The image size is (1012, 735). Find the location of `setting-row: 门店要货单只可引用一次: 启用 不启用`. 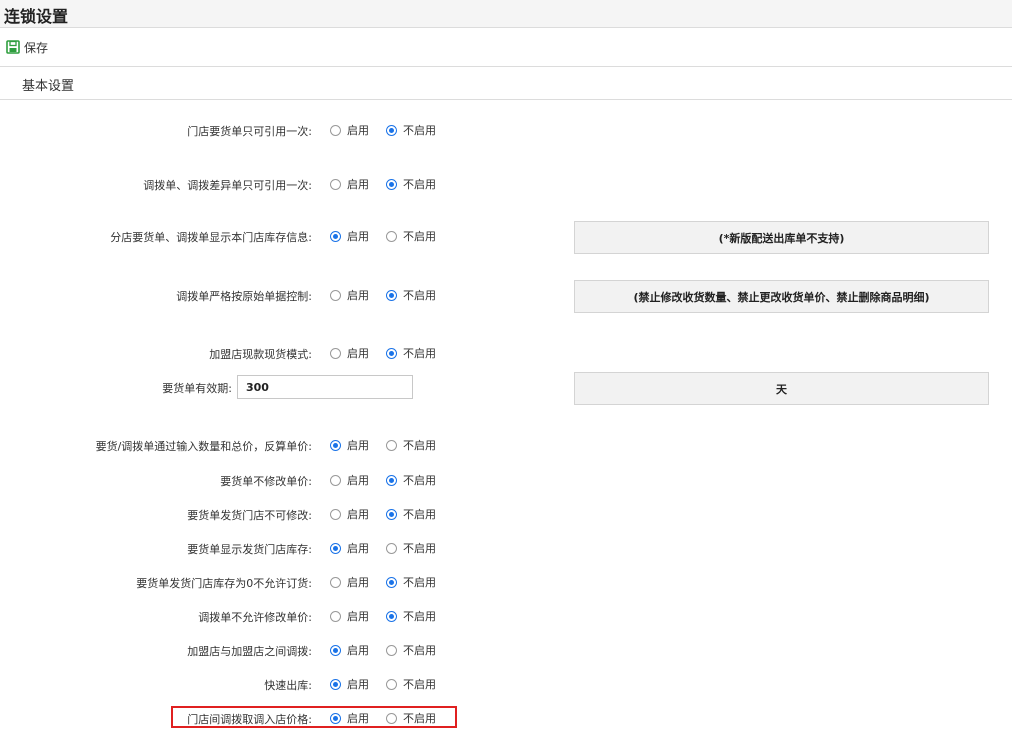

setting-row: 门店要货单只可引用一次: 启用 不启用 is located at coordinates (240, 130).